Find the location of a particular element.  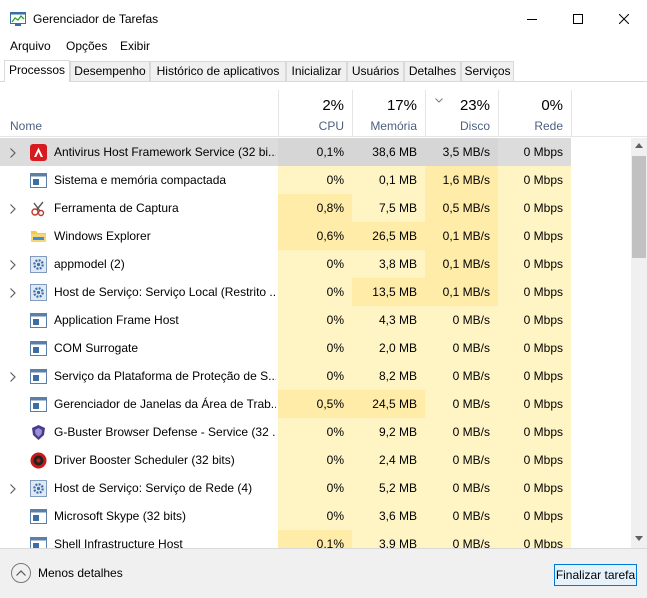

process-name-cell: Shell Infrastructure Host is located at coordinates (139, 539).